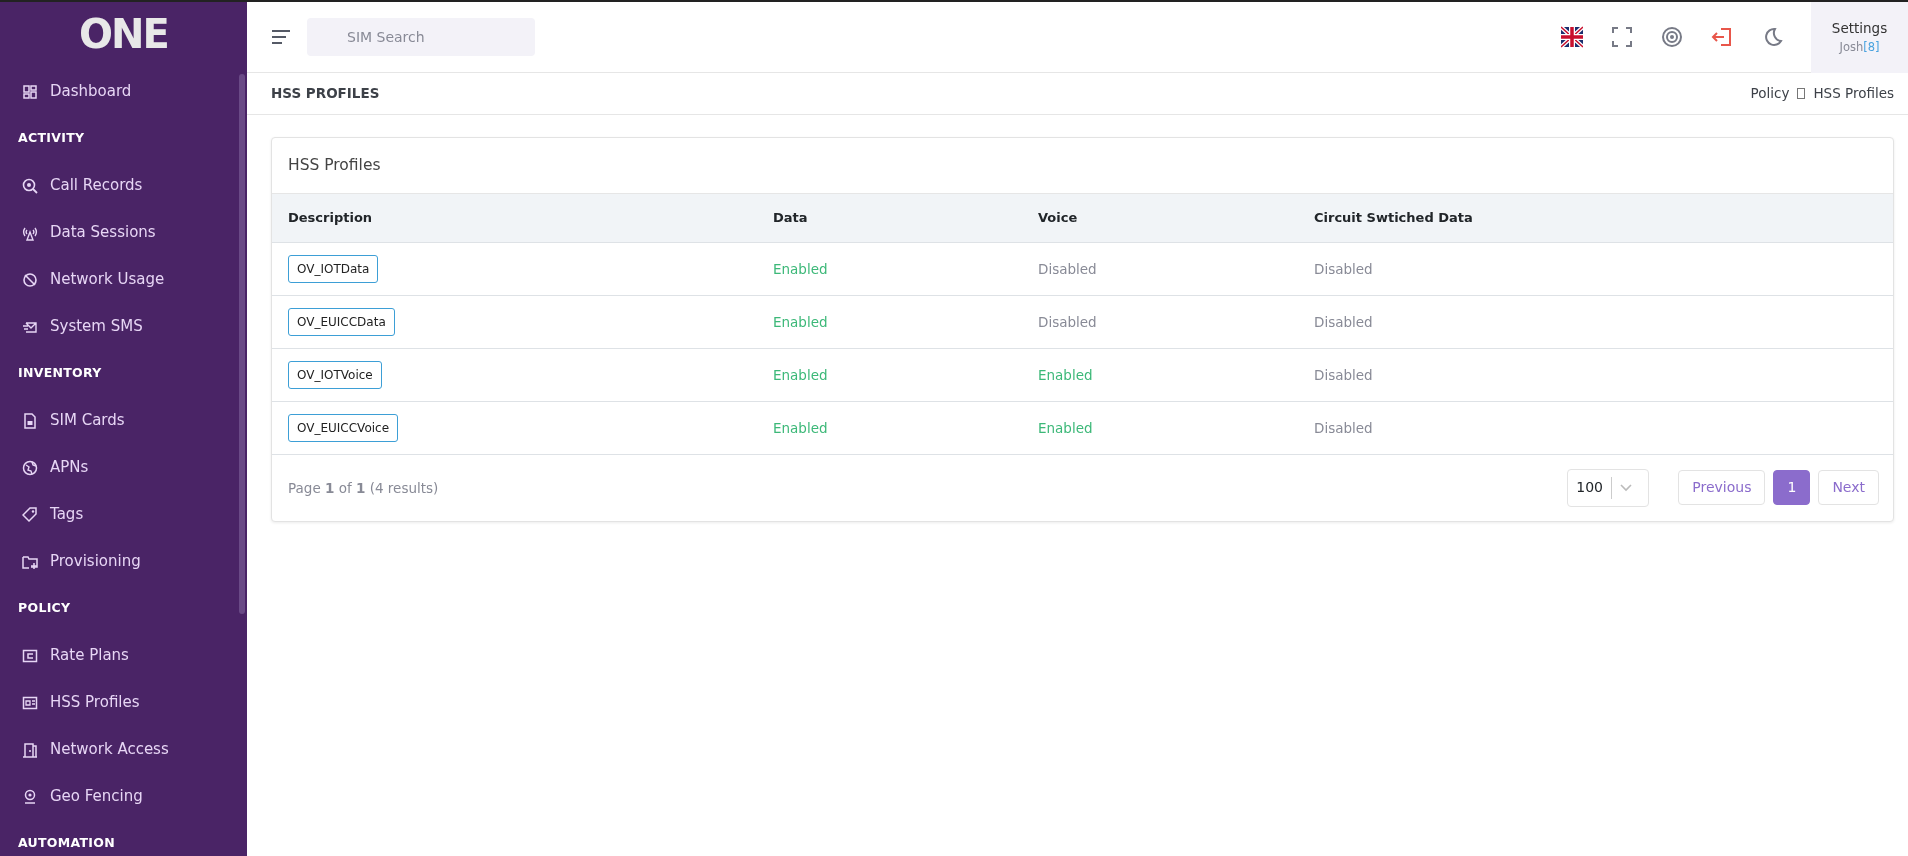 Image resolution: width=1908 pixels, height=856 pixels. Describe the element at coordinates (30, 514) in the screenshot. I see `tag-icon` at that location.